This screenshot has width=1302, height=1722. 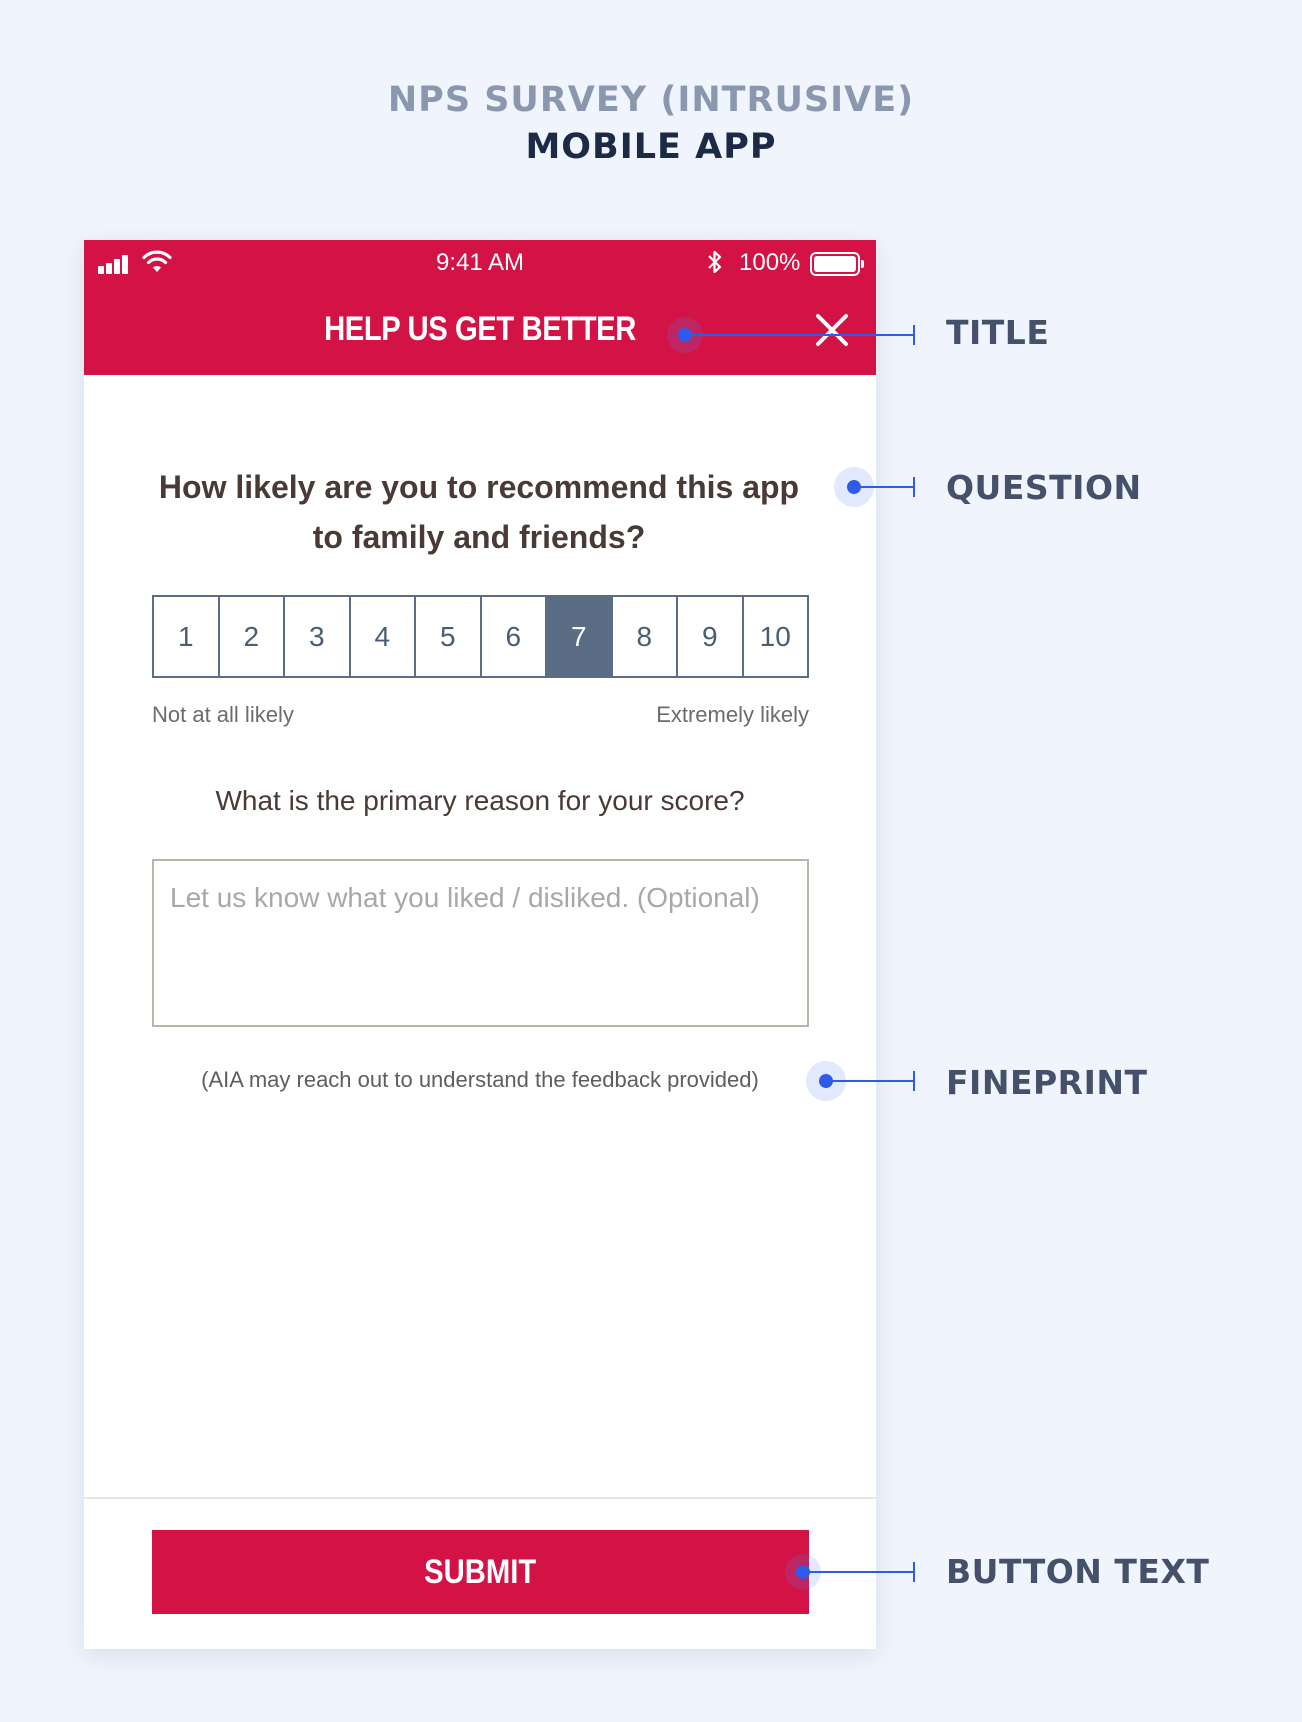 I want to click on battery-percent: 100%, so click(x=770, y=262).